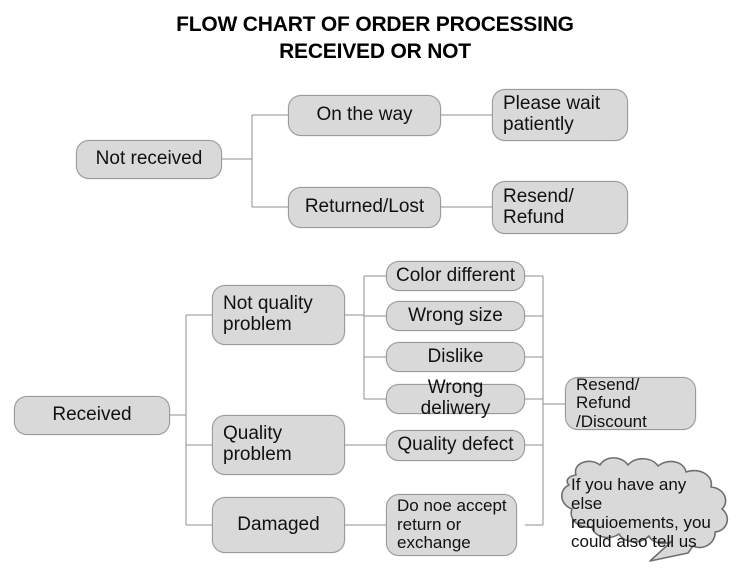 The height and width of the screenshot is (570, 750). I want to click on node-wrong-deliwery: Wrong deliwery, so click(455, 398).